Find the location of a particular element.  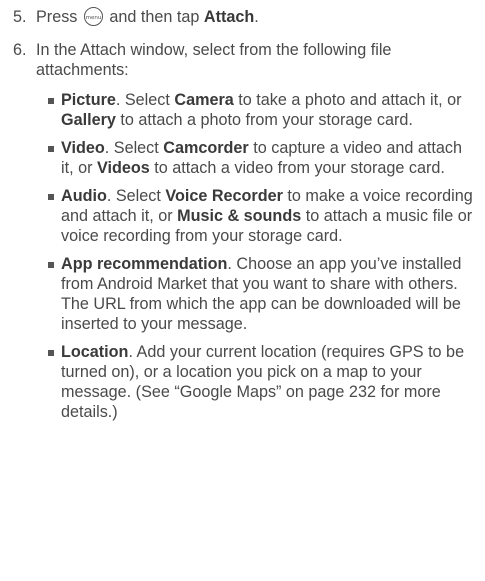

menu-key-icon: menu is located at coordinates (93, 16).